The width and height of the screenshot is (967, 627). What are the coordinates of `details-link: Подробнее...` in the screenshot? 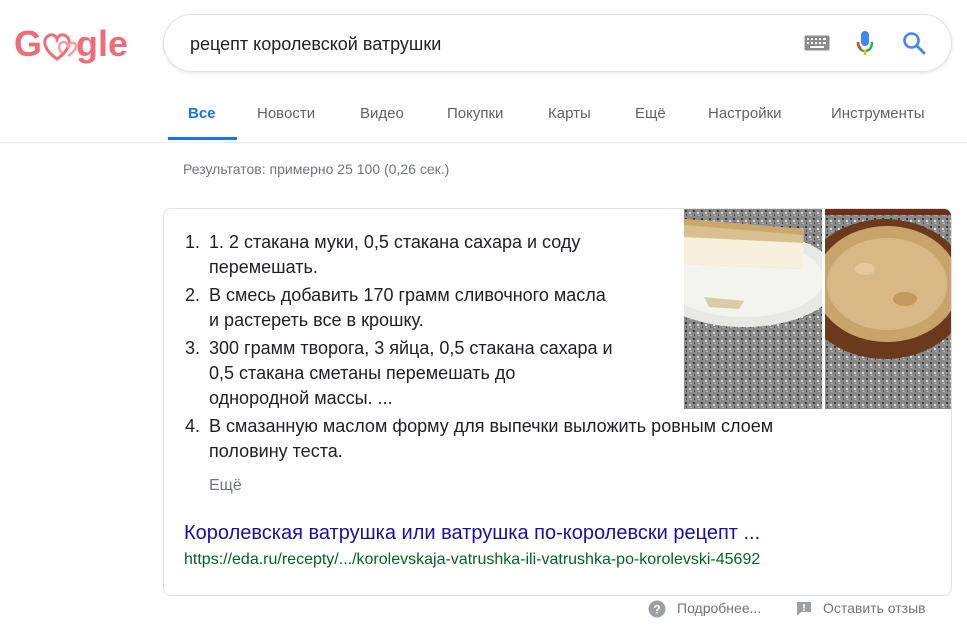 It's located at (719, 608).